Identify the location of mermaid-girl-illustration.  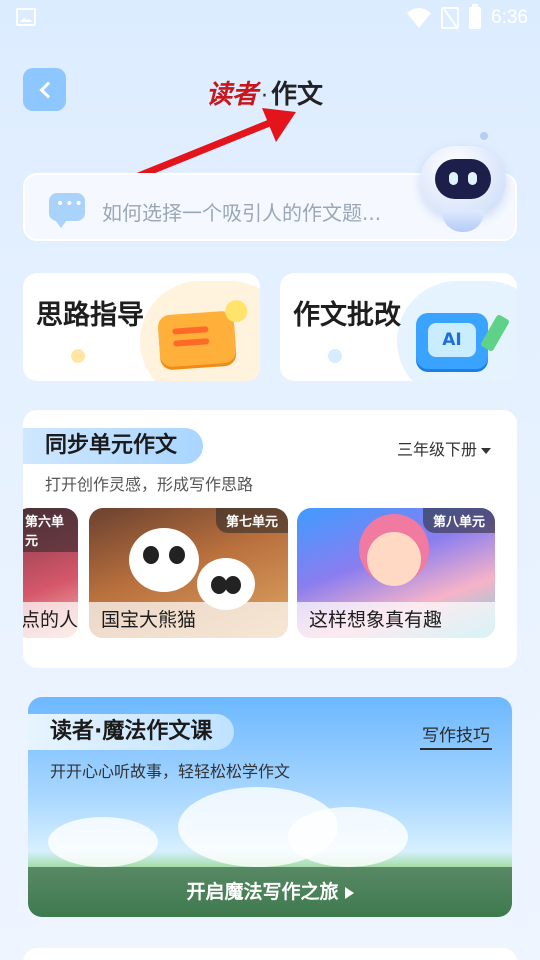
(394, 559).